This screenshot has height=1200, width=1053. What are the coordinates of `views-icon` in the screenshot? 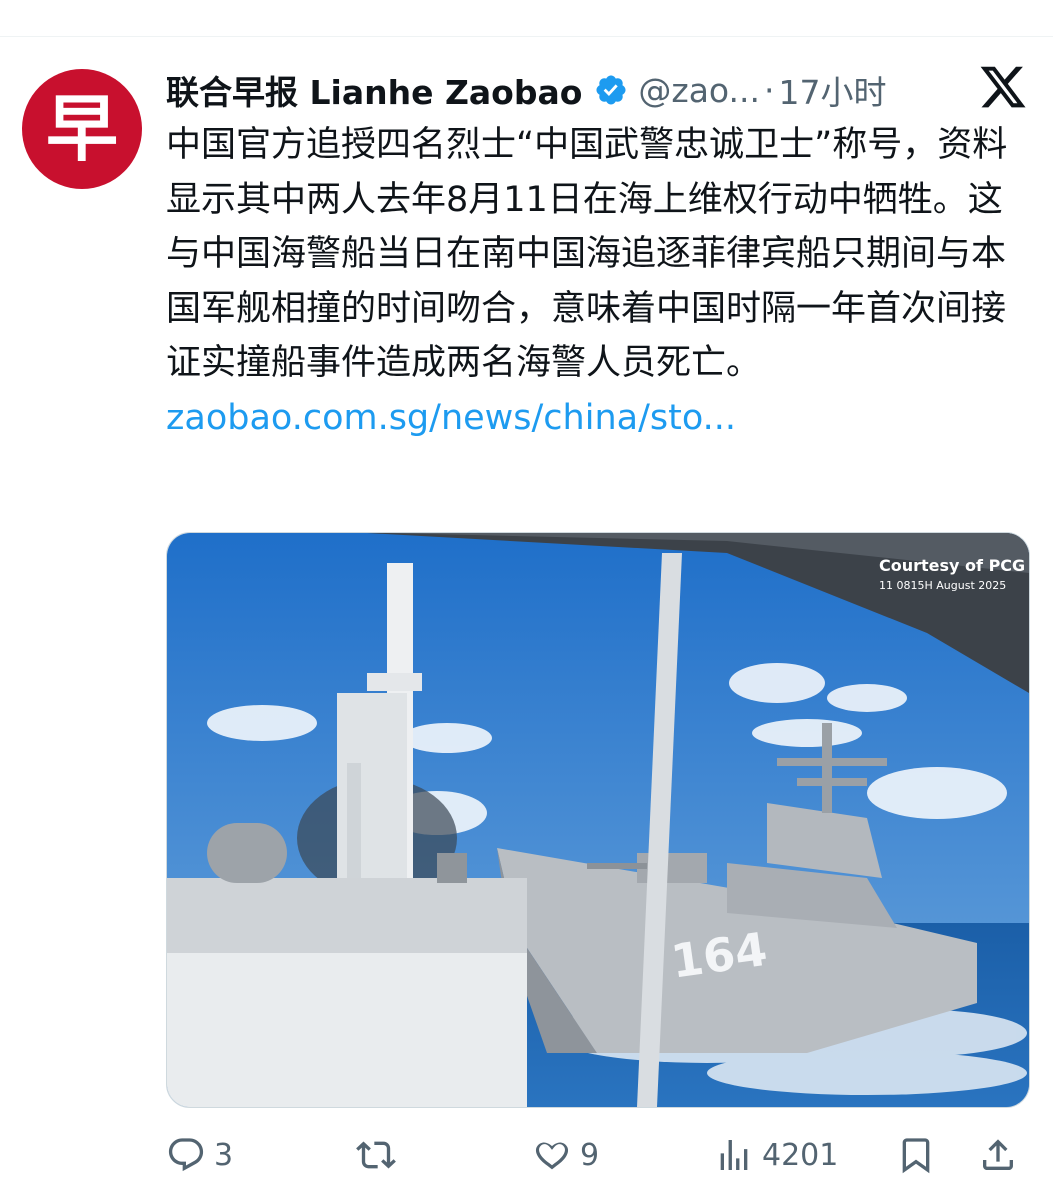 It's located at (734, 1155).